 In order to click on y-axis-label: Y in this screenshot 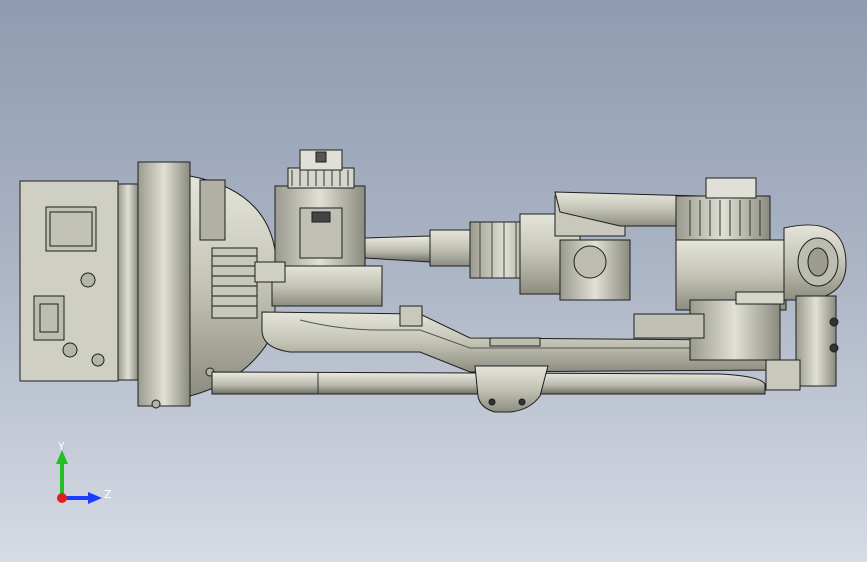, I will do `click(61, 446)`.